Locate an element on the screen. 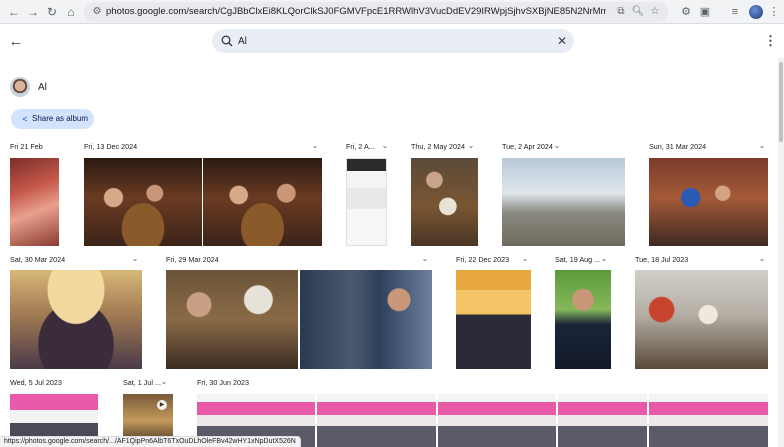  share-as-album-button: < Share as album is located at coordinates (52, 119).